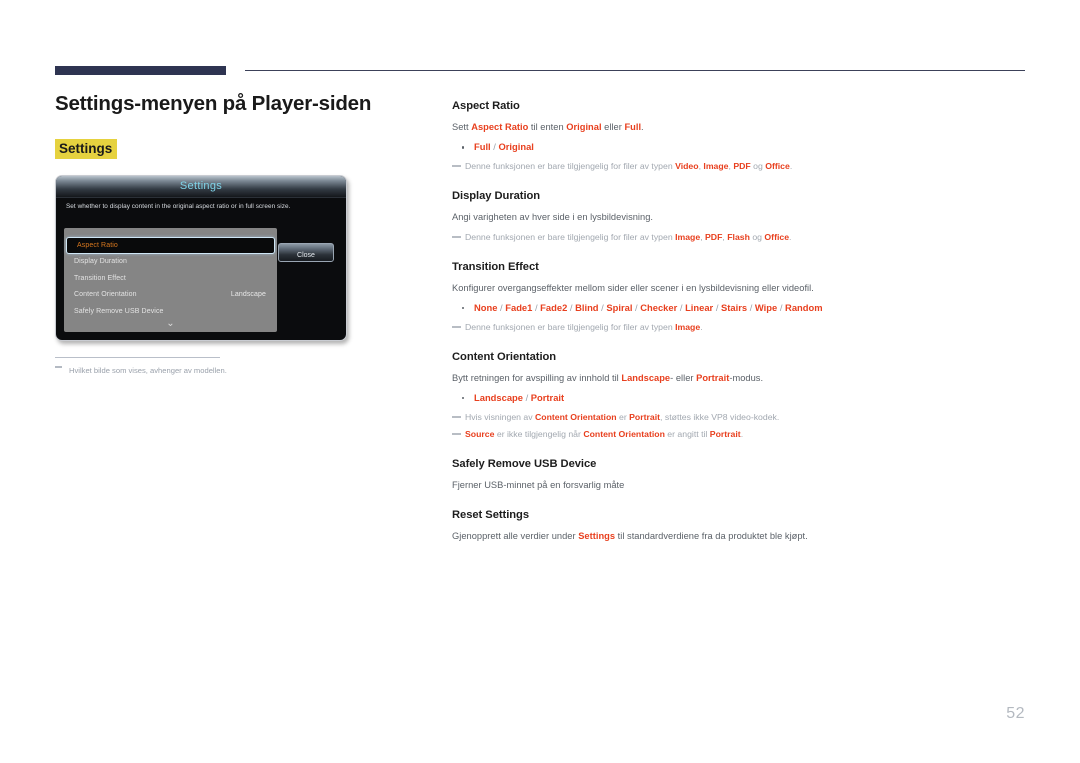 The image size is (1080, 763). I want to click on setting-entry-heading: Display Duration, so click(496, 196).